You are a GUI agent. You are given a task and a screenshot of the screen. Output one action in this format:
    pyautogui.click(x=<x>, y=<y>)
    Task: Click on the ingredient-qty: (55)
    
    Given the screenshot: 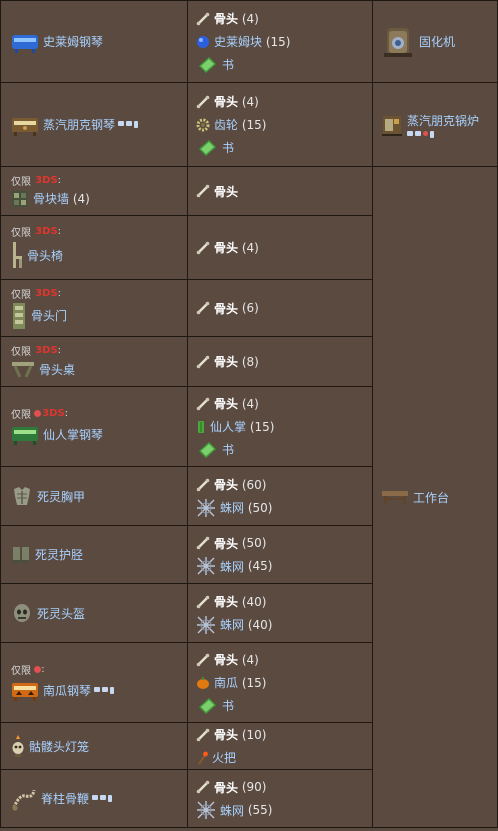 What is the action you would take?
    pyautogui.click(x=260, y=810)
    